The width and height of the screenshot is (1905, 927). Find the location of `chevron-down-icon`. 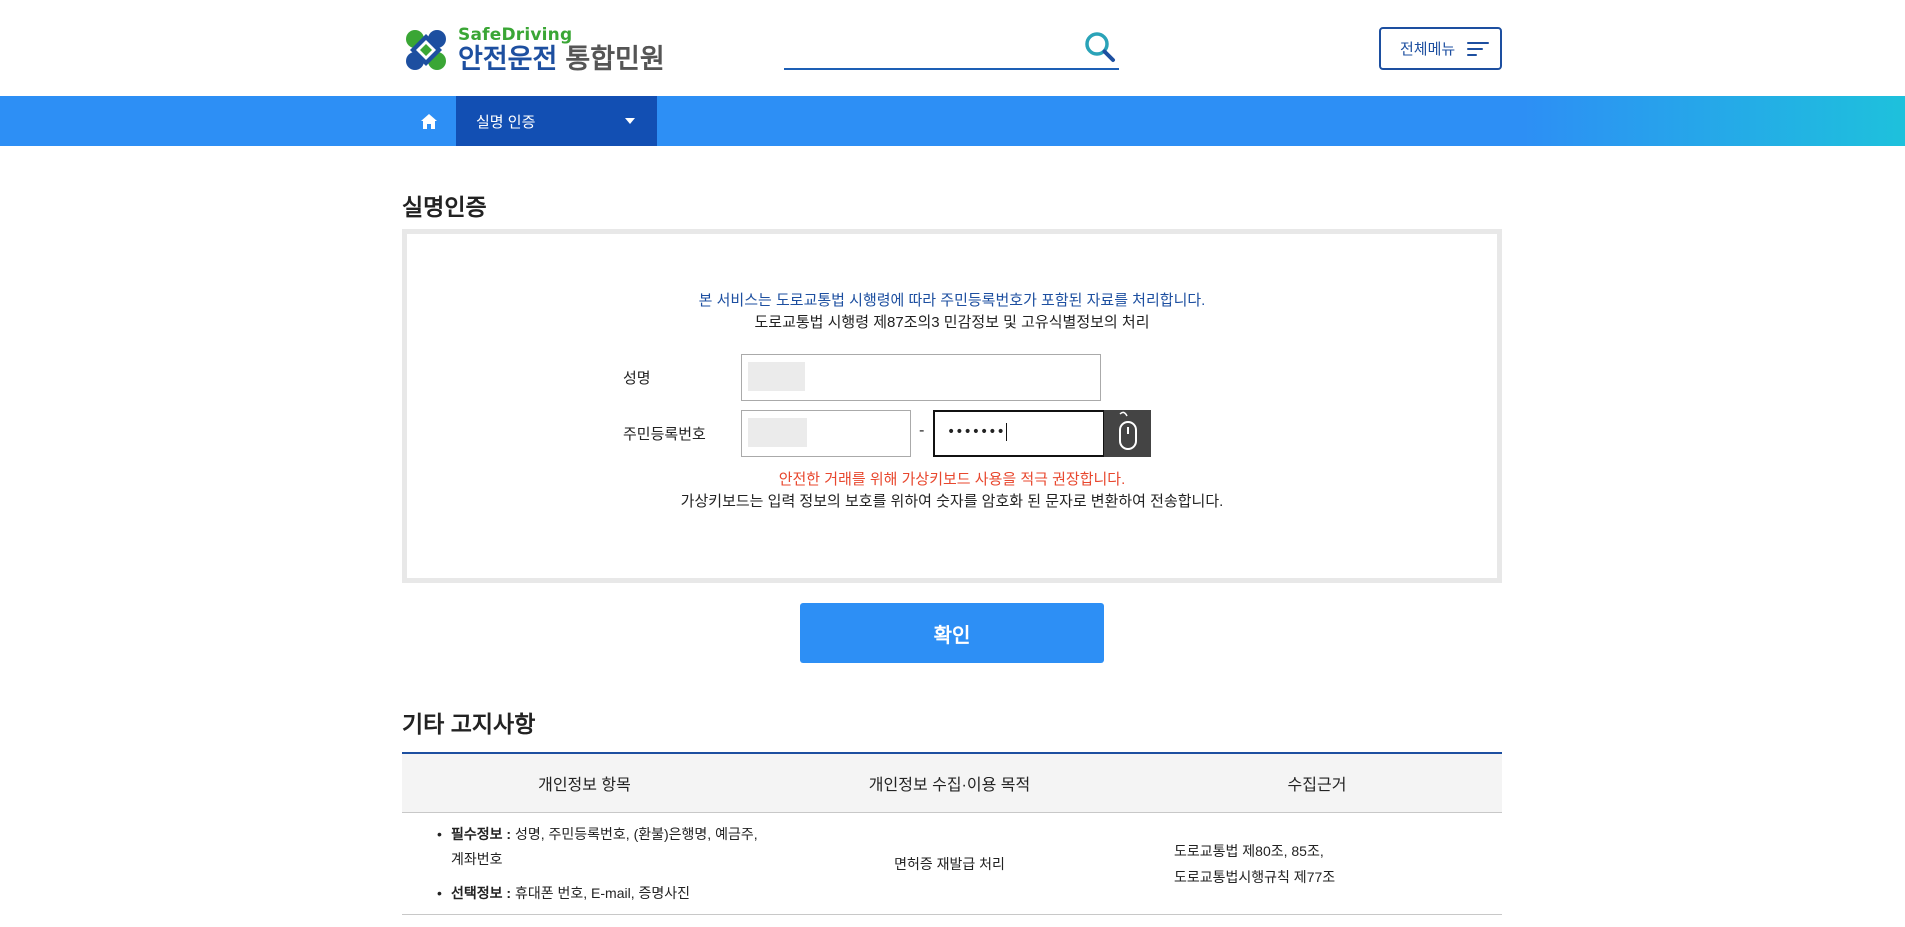

chevron-down-icon is located at coordinates (630, 121).